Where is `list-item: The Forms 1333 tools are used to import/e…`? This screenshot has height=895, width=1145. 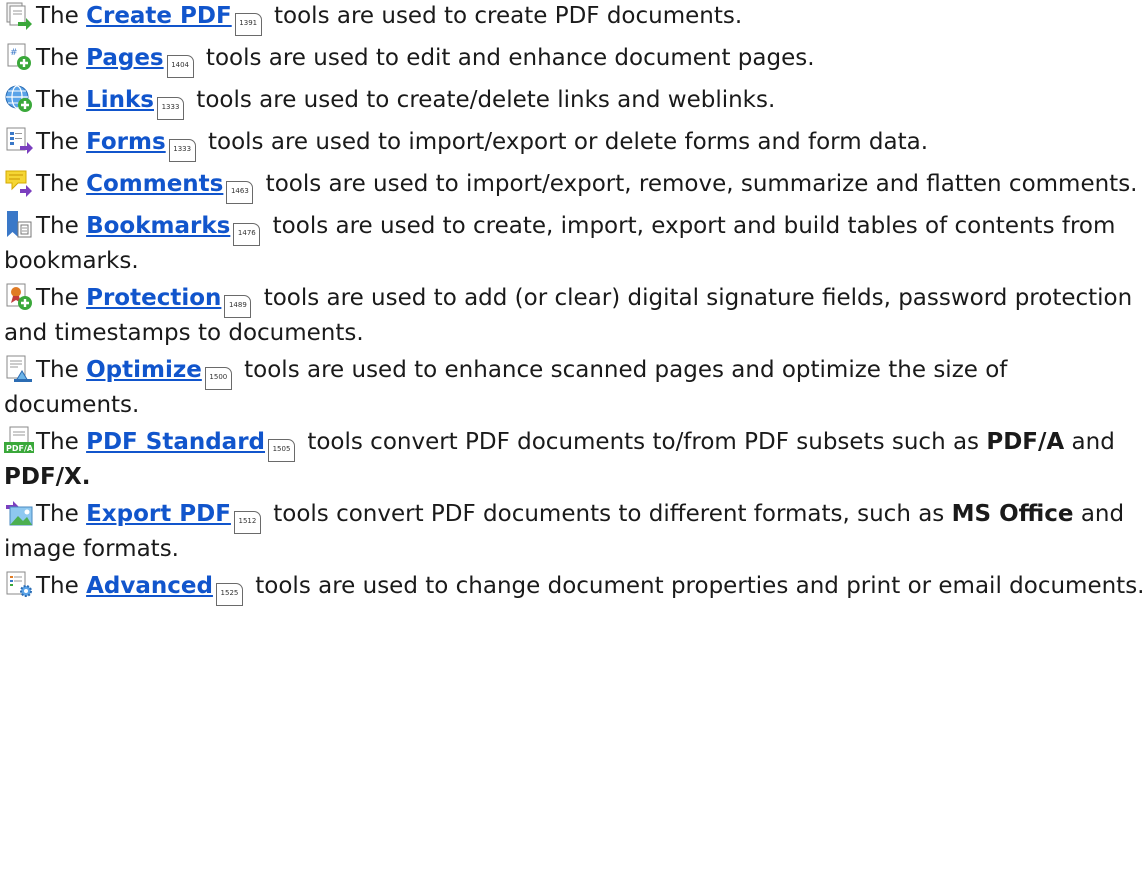 list-item: The Forms 1333 tools are used to import/e… is located at coordinates (574, 144).